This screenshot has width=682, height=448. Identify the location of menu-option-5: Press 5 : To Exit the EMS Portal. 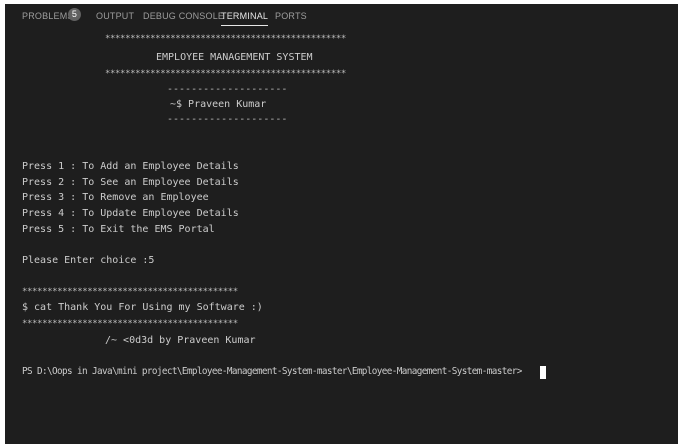
(118, 229).